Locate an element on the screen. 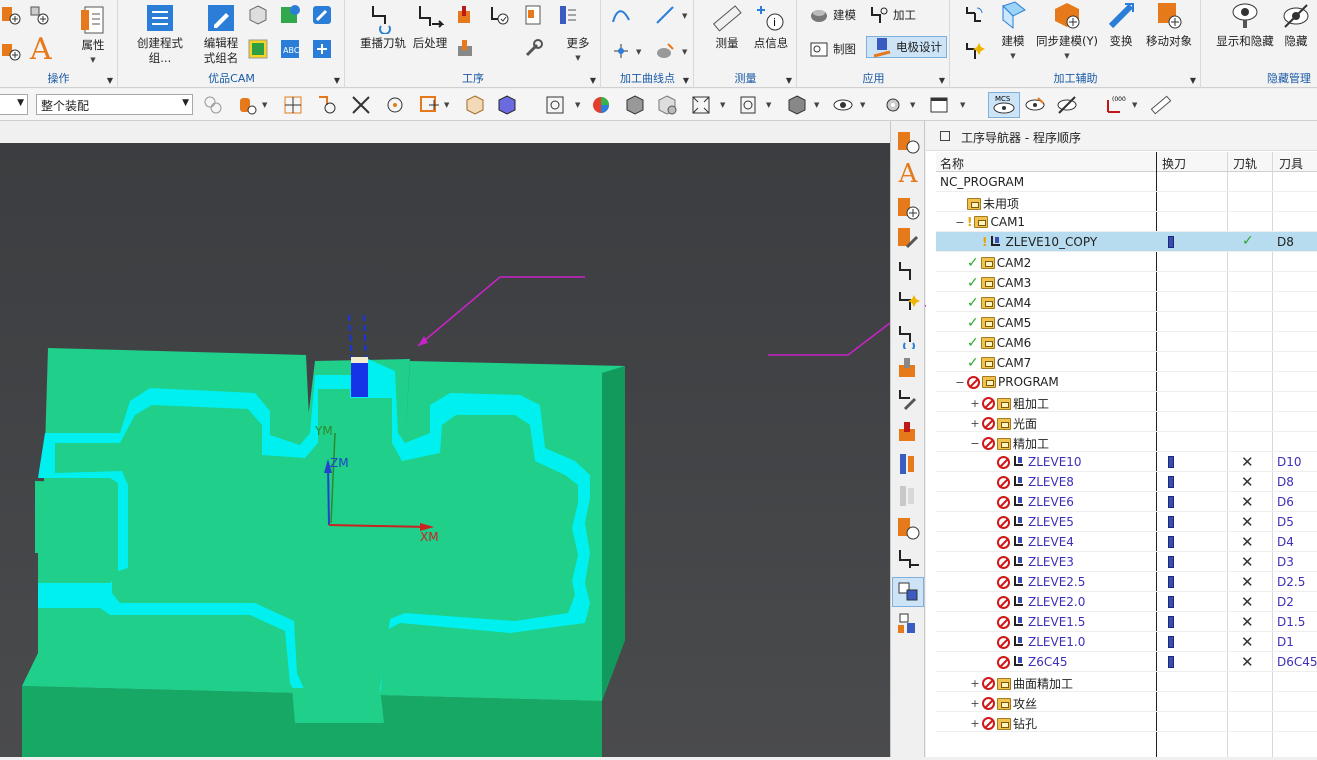  visibility-eye-icon is located at coordinates (843, 105).